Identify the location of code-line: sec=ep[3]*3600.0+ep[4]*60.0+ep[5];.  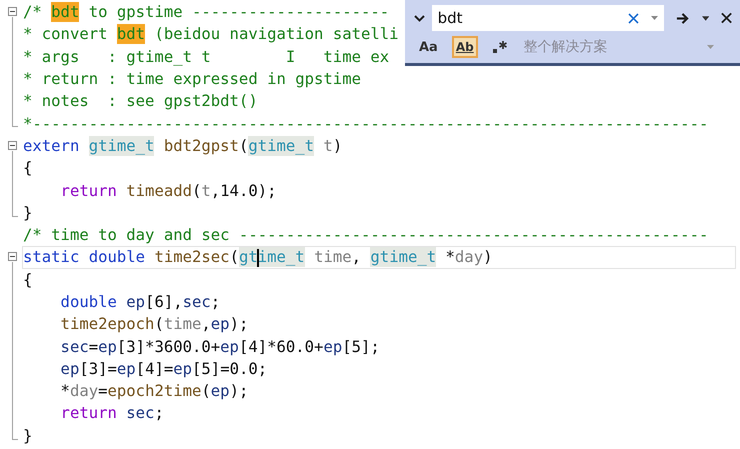
(220, 346).